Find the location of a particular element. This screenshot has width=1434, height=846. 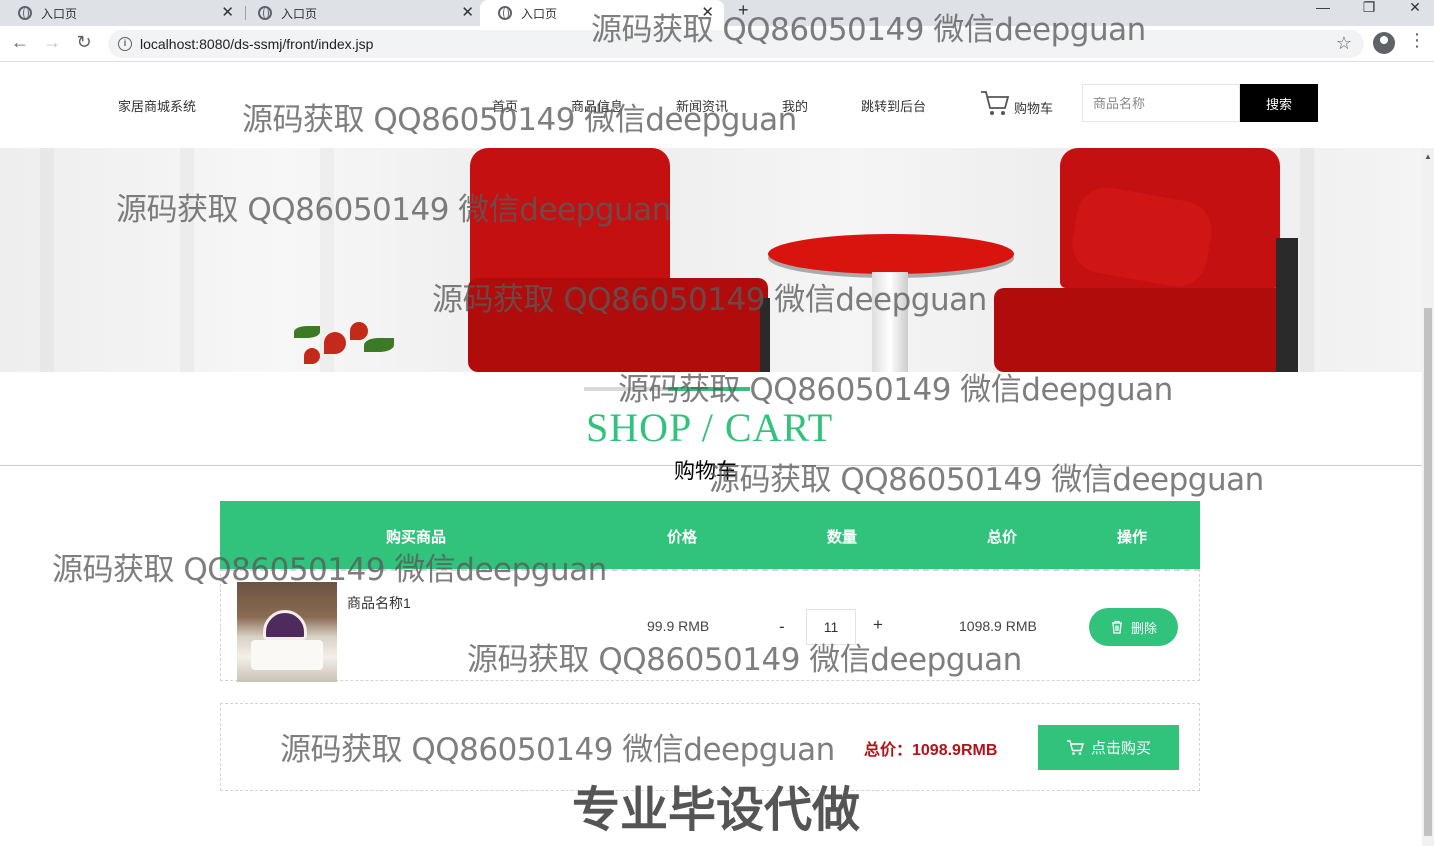

minimize-icon: — is located at coordinates (1323, 7).